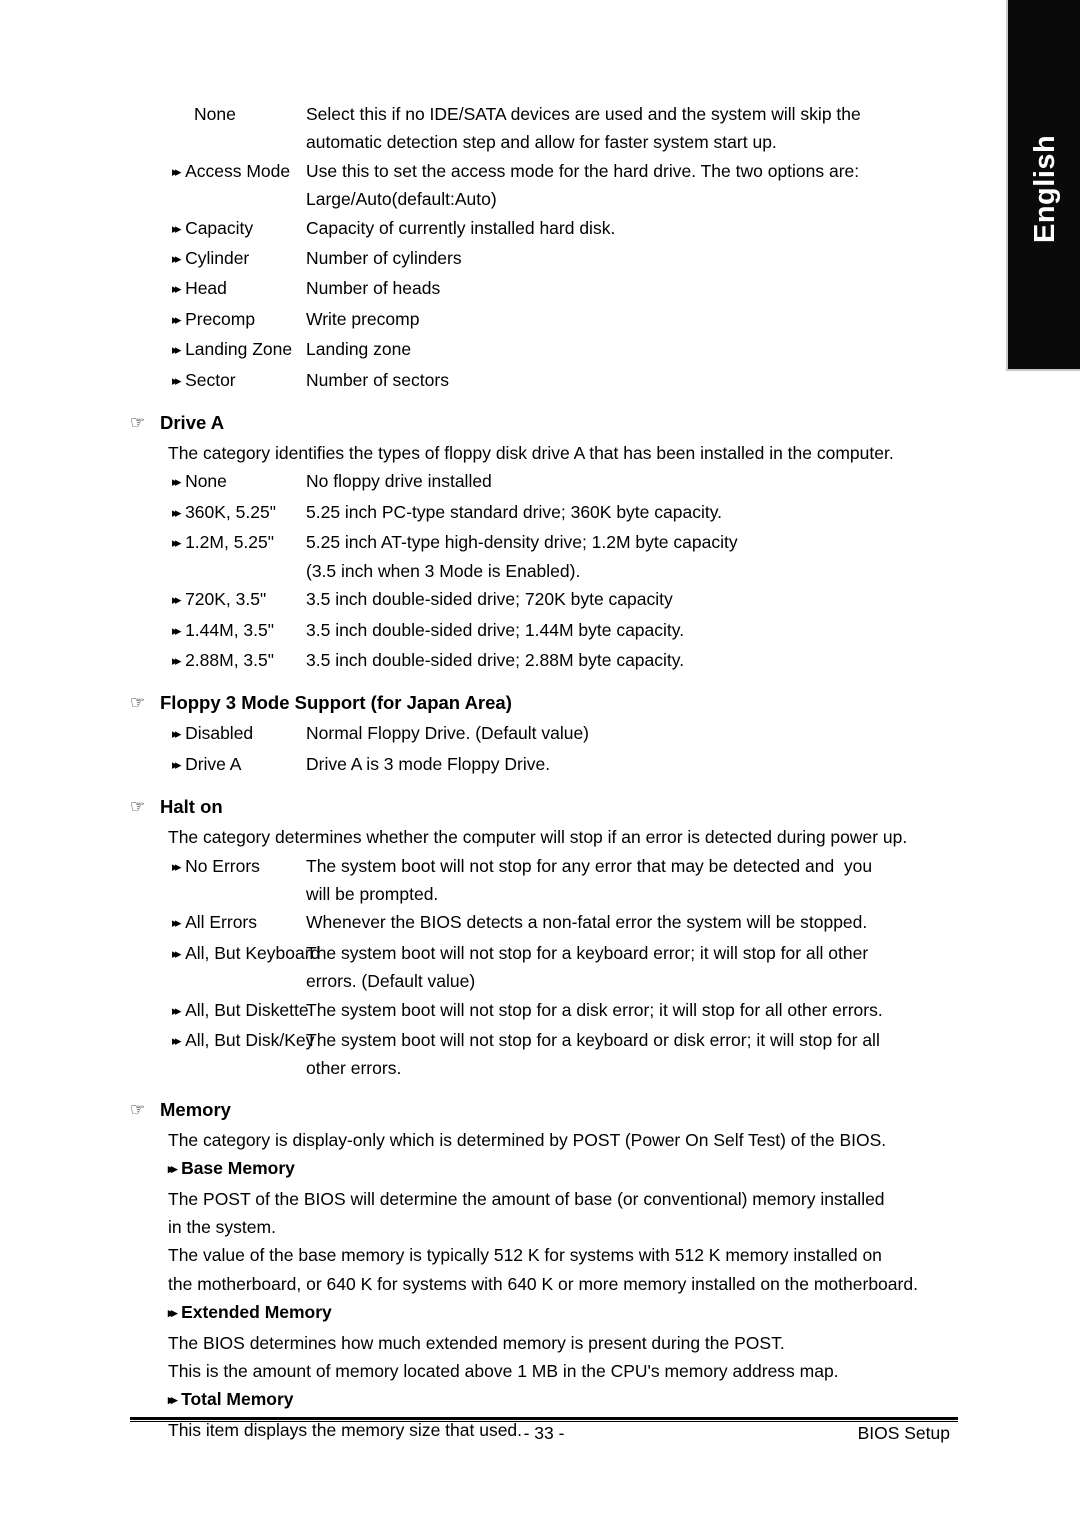 The height and width of the screenshot is (1529, 1080). I want to click on term-label: ▸▸ 1.44M, 3.5", so click(218, 631).